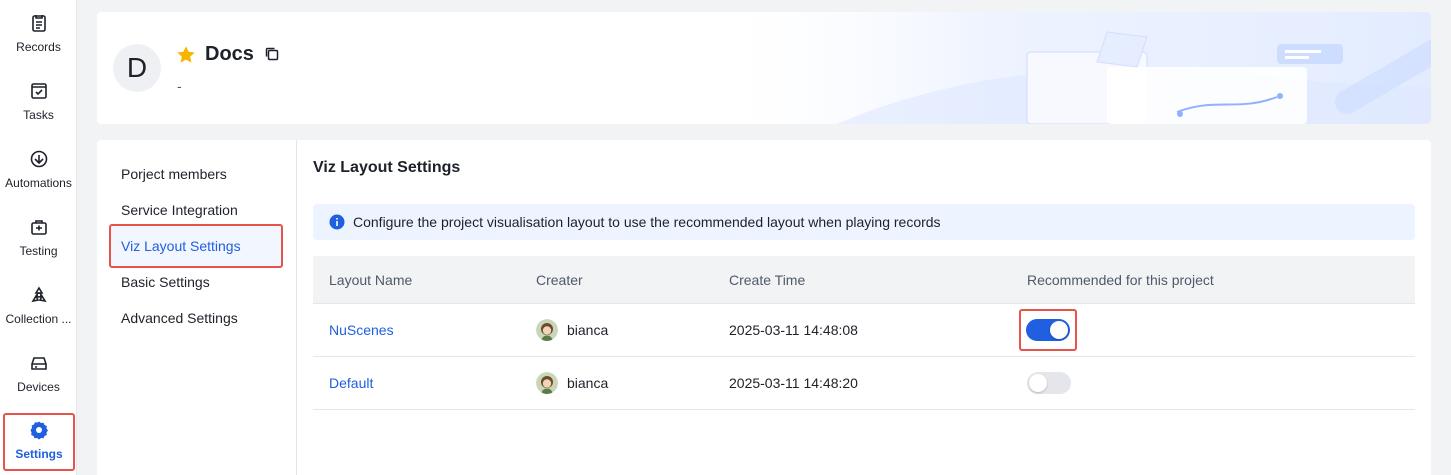 The image size is (1451, 475). Describe the element at coordinates (39, 159) in the screenshot. I see `automations-icon` at that location.